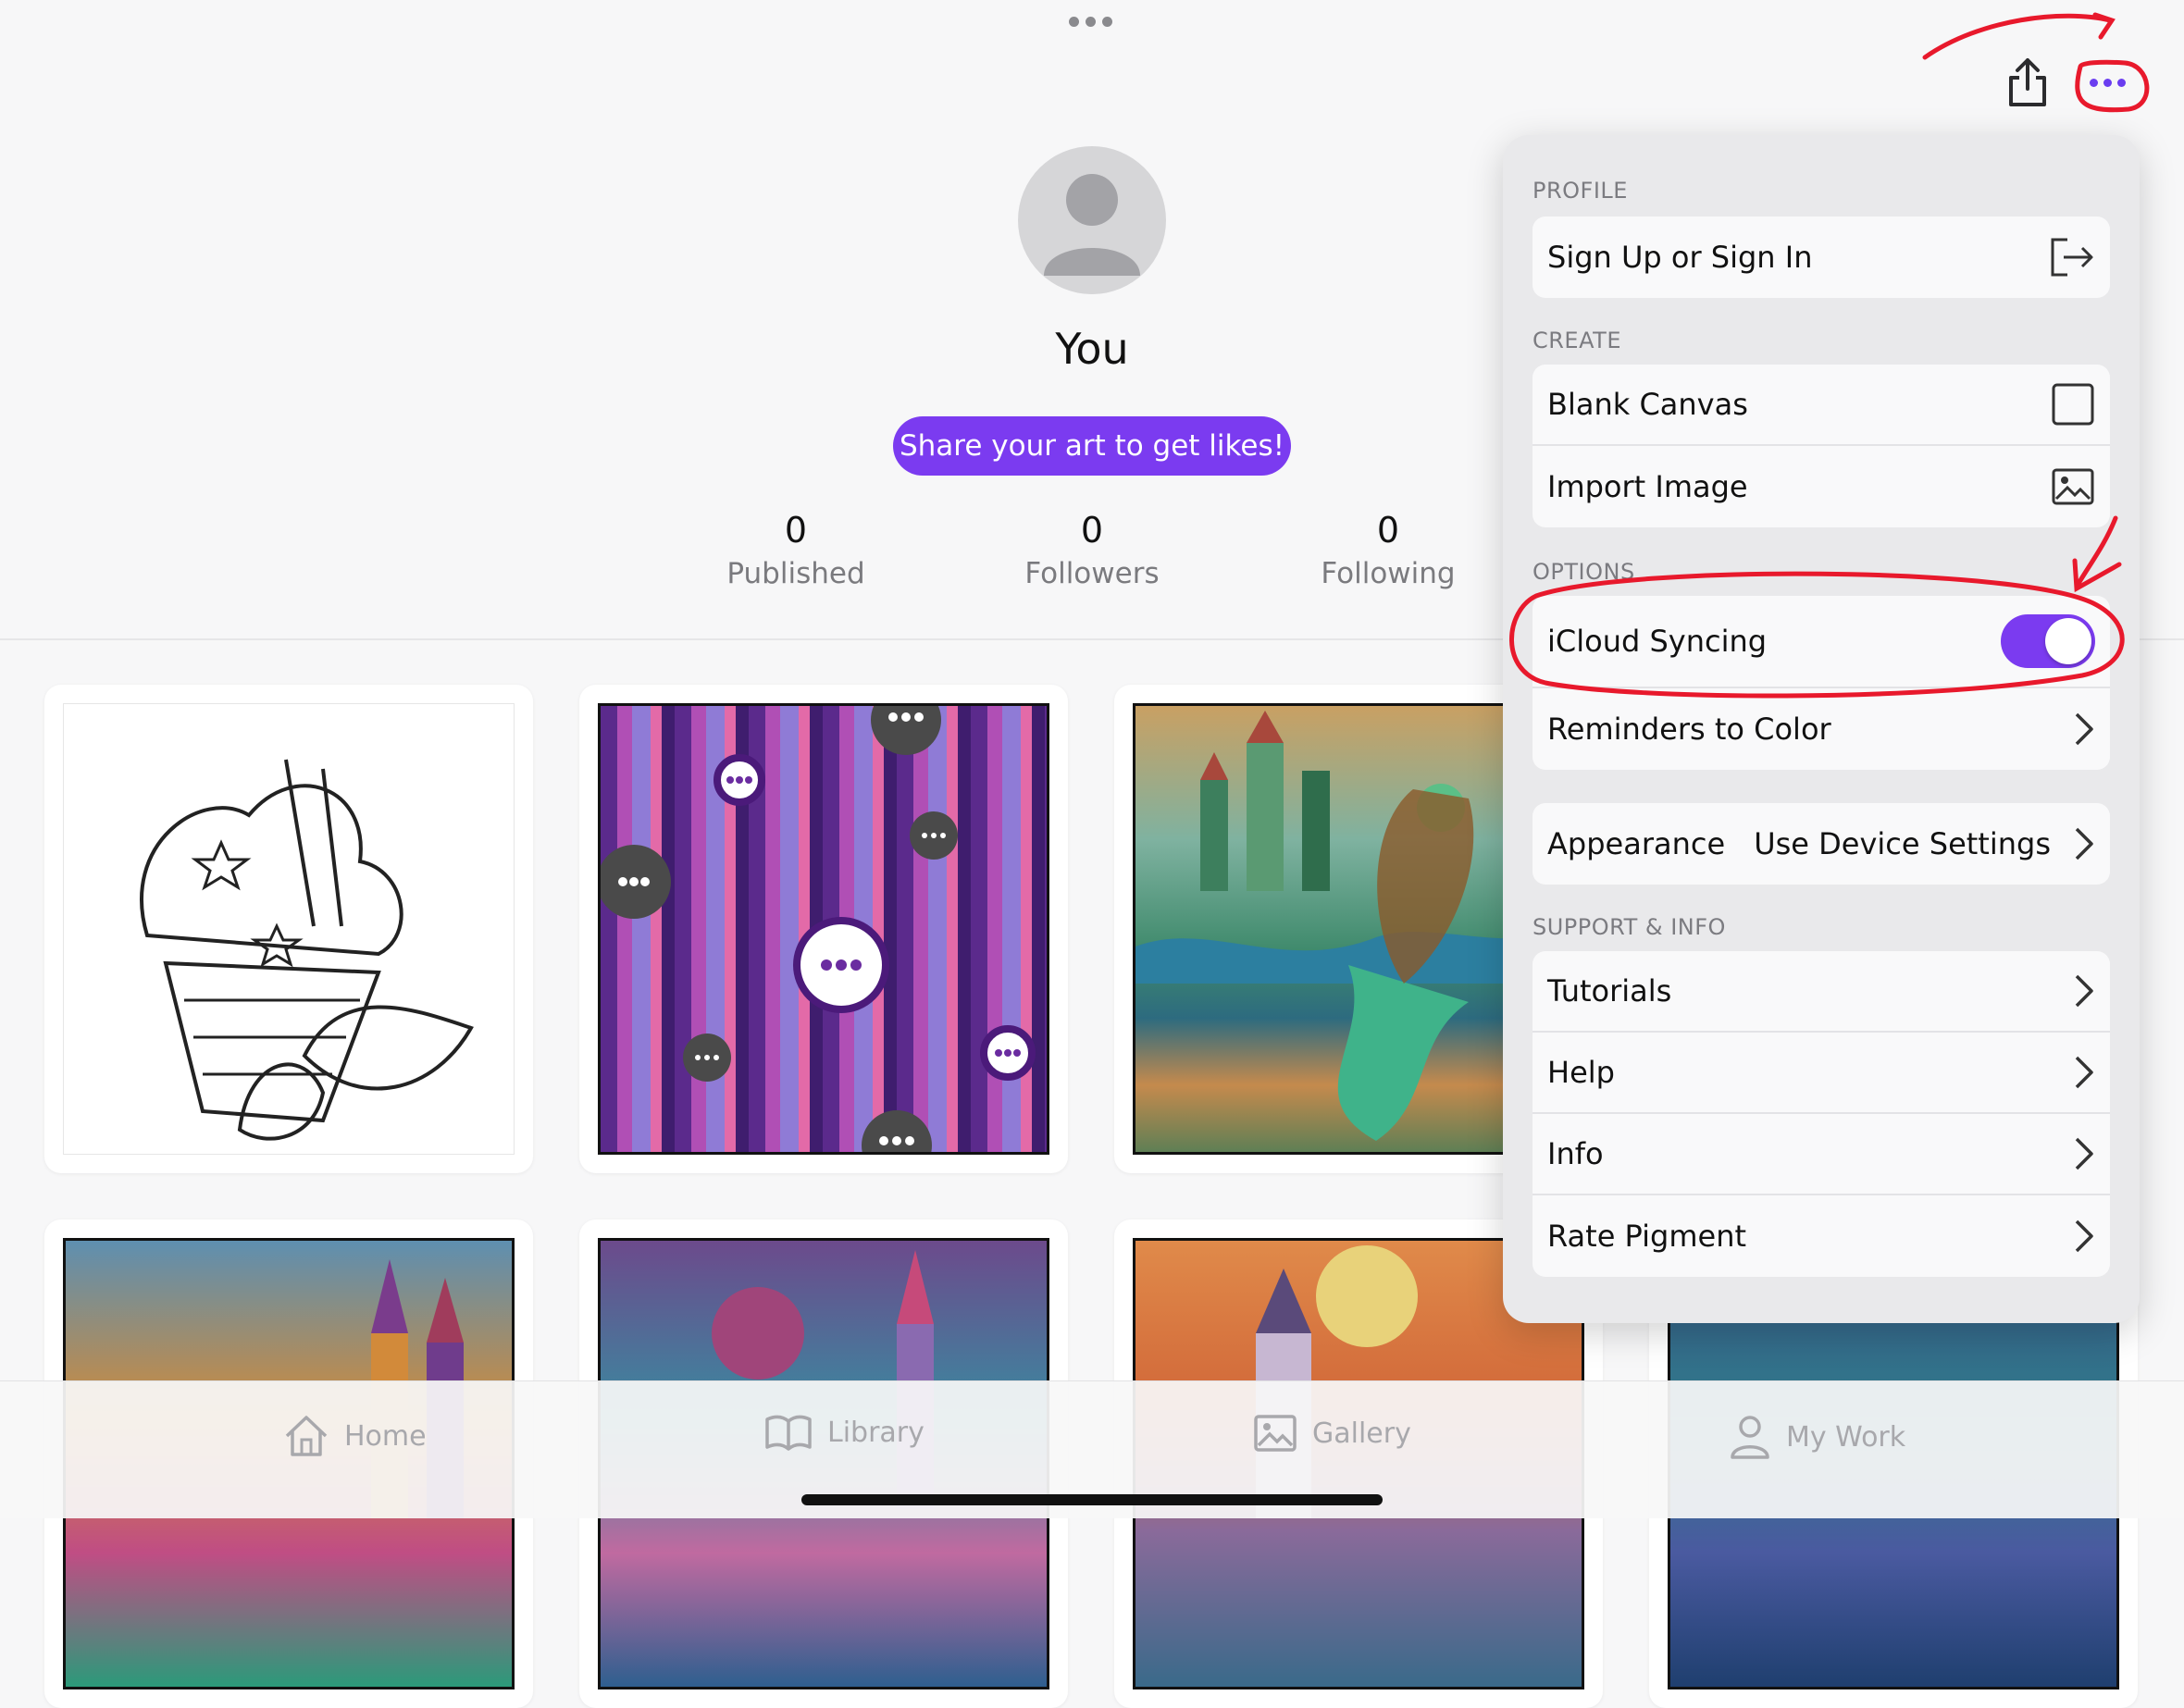  What do you see at coordinates (2017, 36) in the screenshot?
I see `annotation-arrow-top` at bounding box center [2017, 36].